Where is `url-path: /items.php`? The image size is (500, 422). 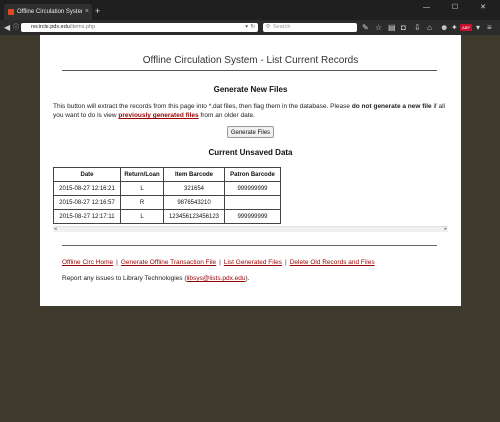 url-path: /items.php is located at coordinates (82, 27).